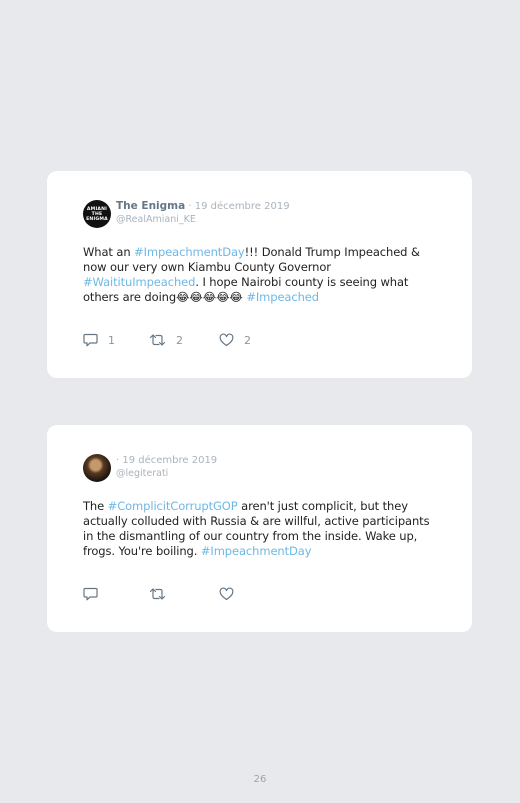 This screenshot has height=803, width=520. I want to click on author-handle: @RealAmiani_KE, so click(156, 219).